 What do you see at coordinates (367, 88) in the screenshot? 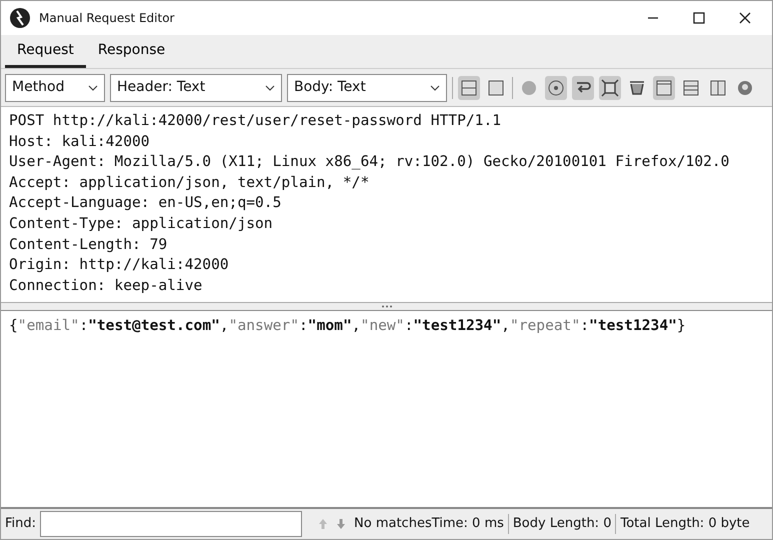
I see `dropdown: Body: Text` at bounding box center [367, 88].